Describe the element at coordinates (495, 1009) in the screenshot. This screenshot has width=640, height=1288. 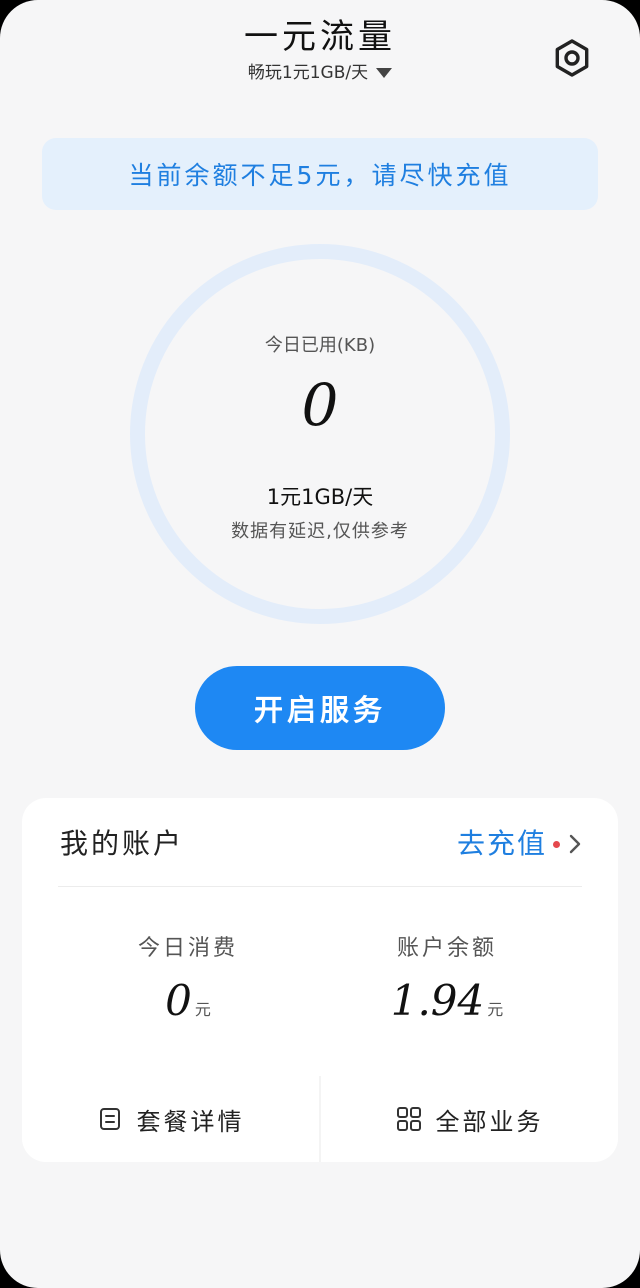
I see `account-balance-unit: 元` at that location.